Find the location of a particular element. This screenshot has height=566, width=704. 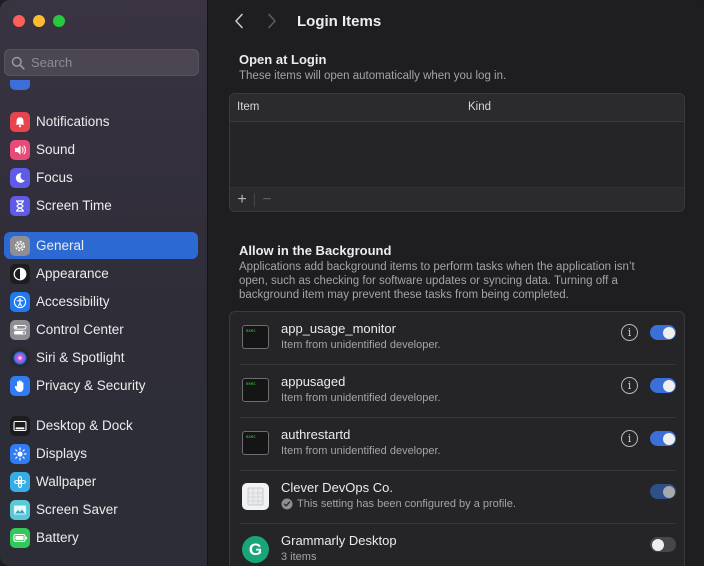

sidebar-item-wallpaper: Wallpaper is located at coordinates (101, 481).